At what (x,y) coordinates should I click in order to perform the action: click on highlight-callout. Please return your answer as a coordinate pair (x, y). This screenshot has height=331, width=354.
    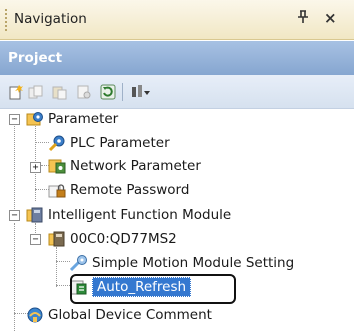
    Looking at the image, I should click on (153, 289).